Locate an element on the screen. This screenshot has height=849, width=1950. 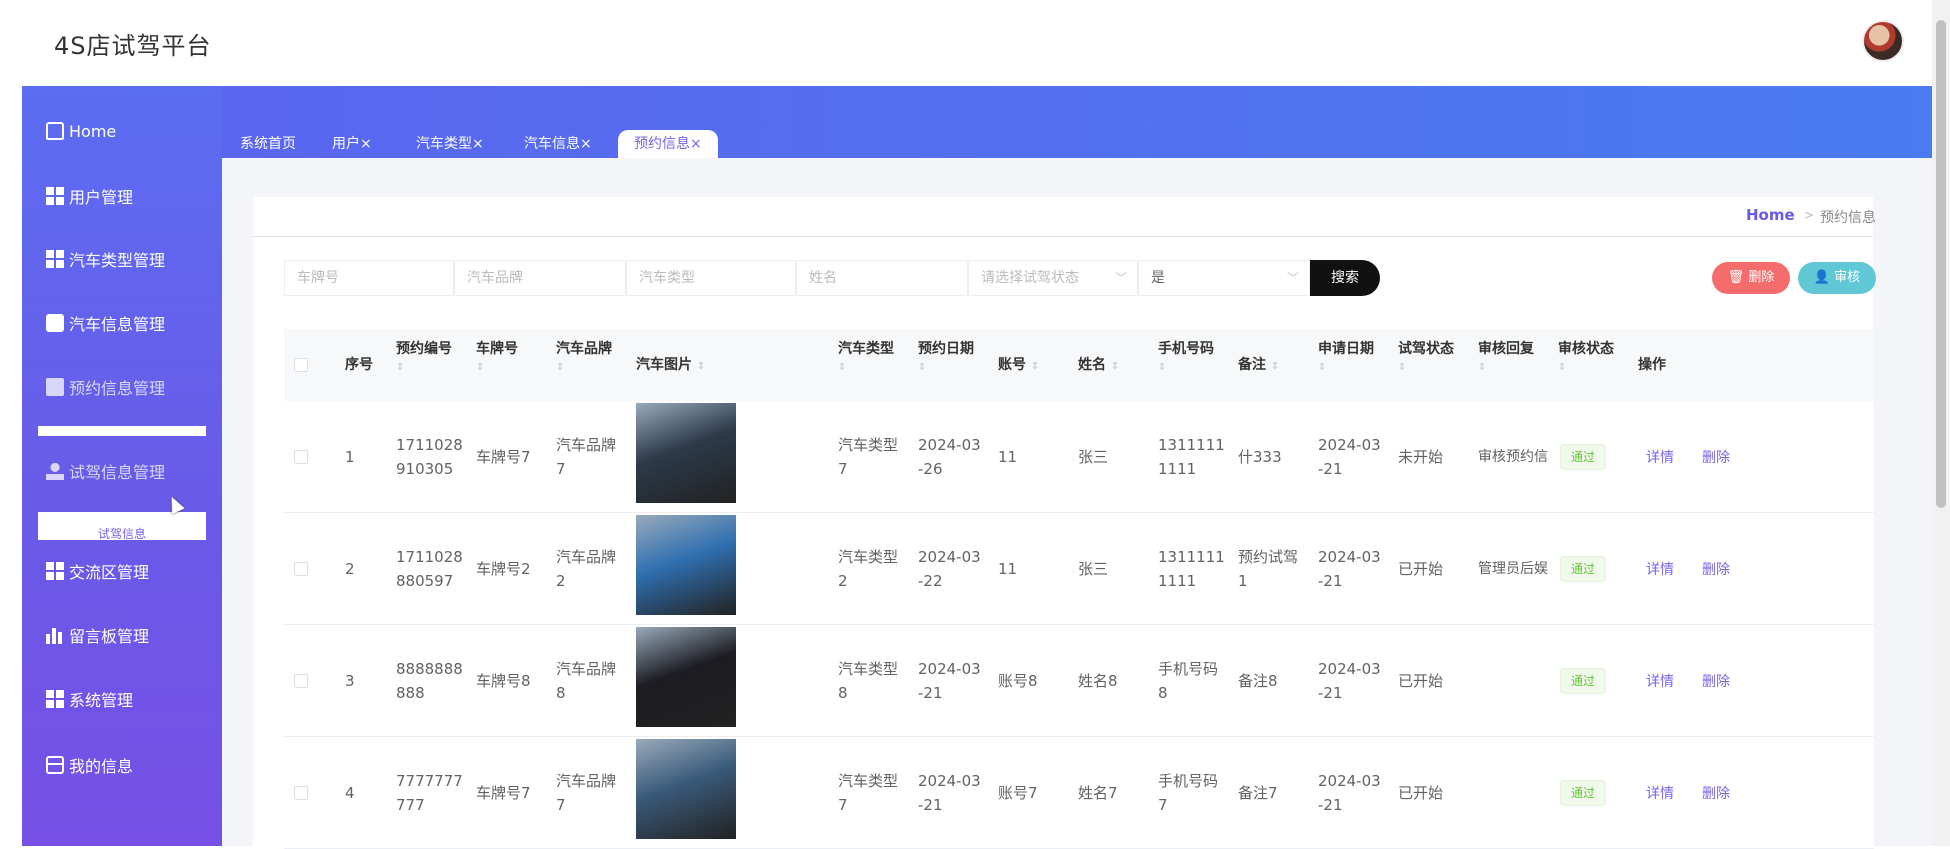
batch-delete-button: 🗑 删除 is located at coordinates (1751, 278).